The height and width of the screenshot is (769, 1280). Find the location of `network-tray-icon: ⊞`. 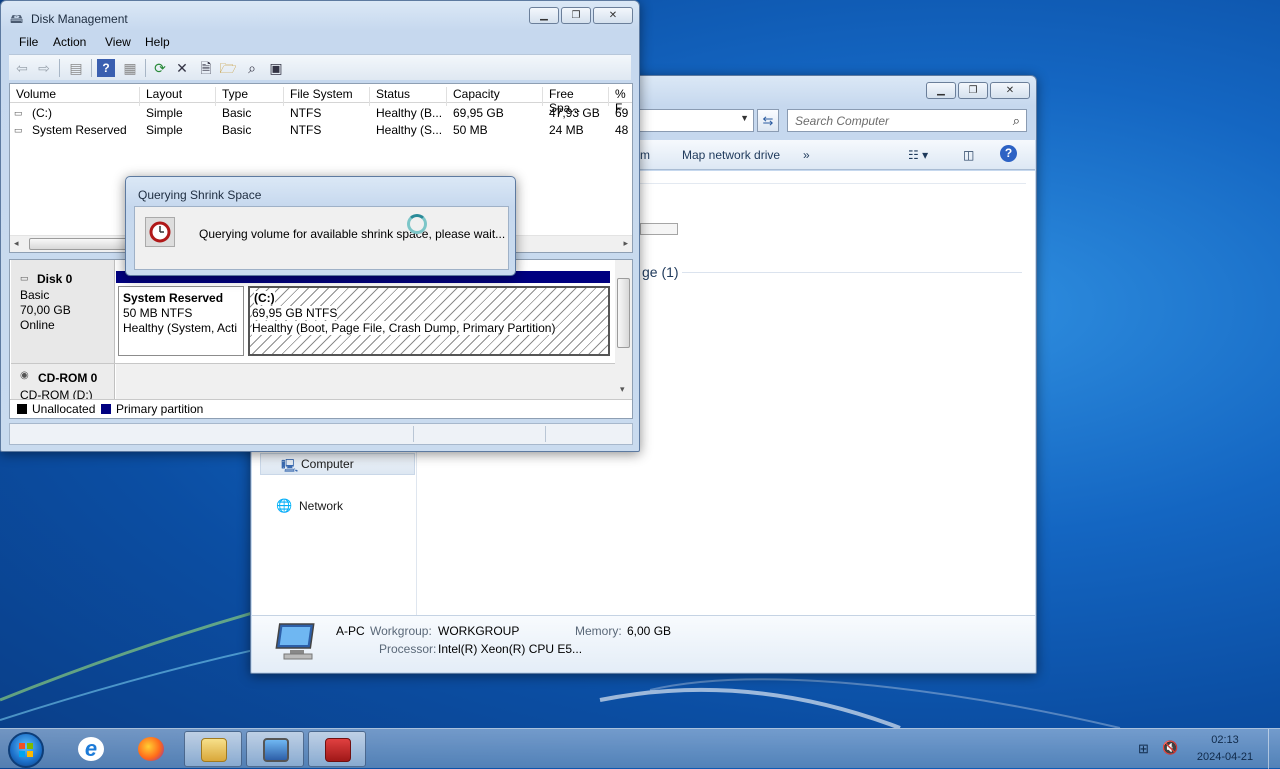

network-tray-icon: ⊞ is located at coordinates (1143, 749).